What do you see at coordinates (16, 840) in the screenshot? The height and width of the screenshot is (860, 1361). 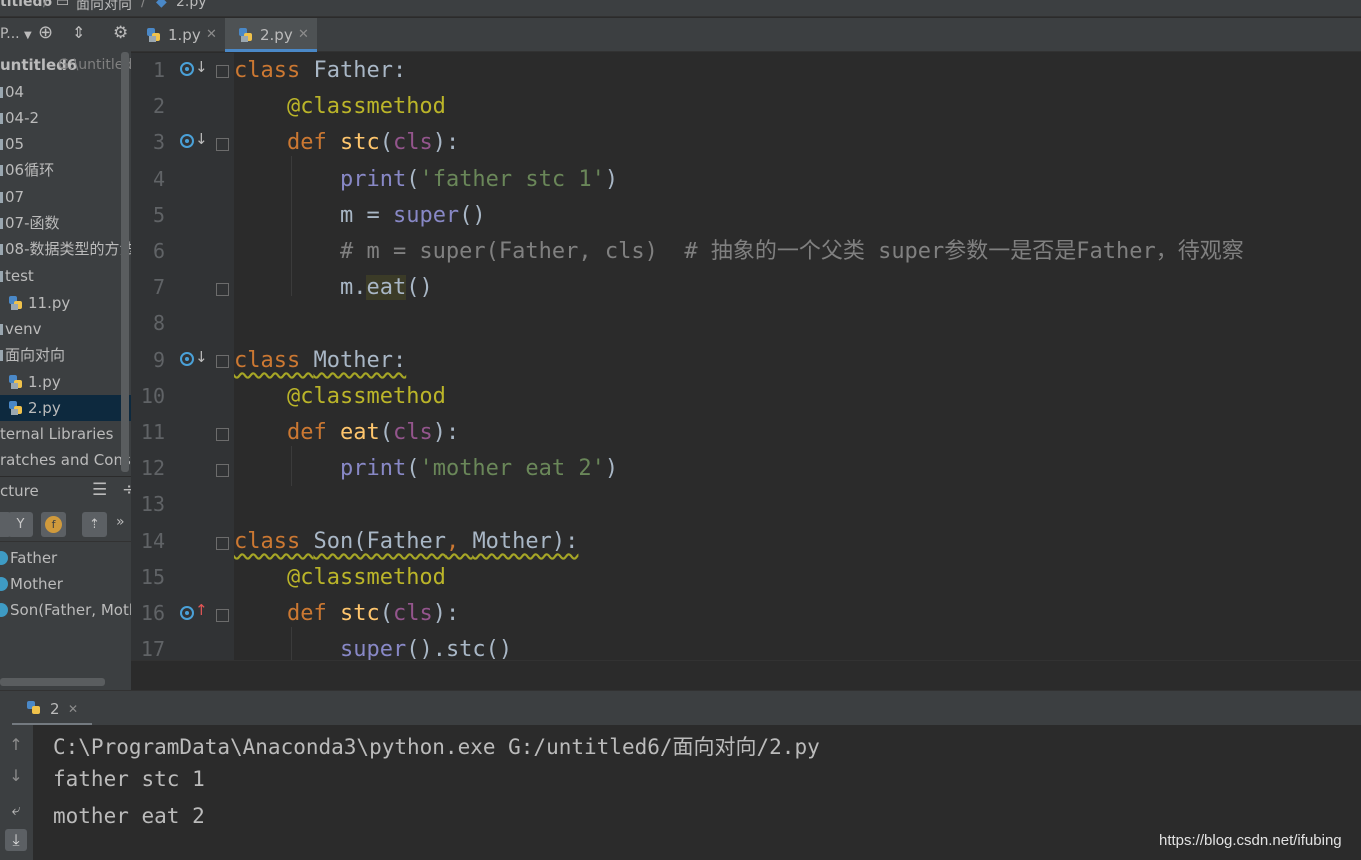 I see `scroll-to-end-icon: ⤓` at bounding box center [16, 840].